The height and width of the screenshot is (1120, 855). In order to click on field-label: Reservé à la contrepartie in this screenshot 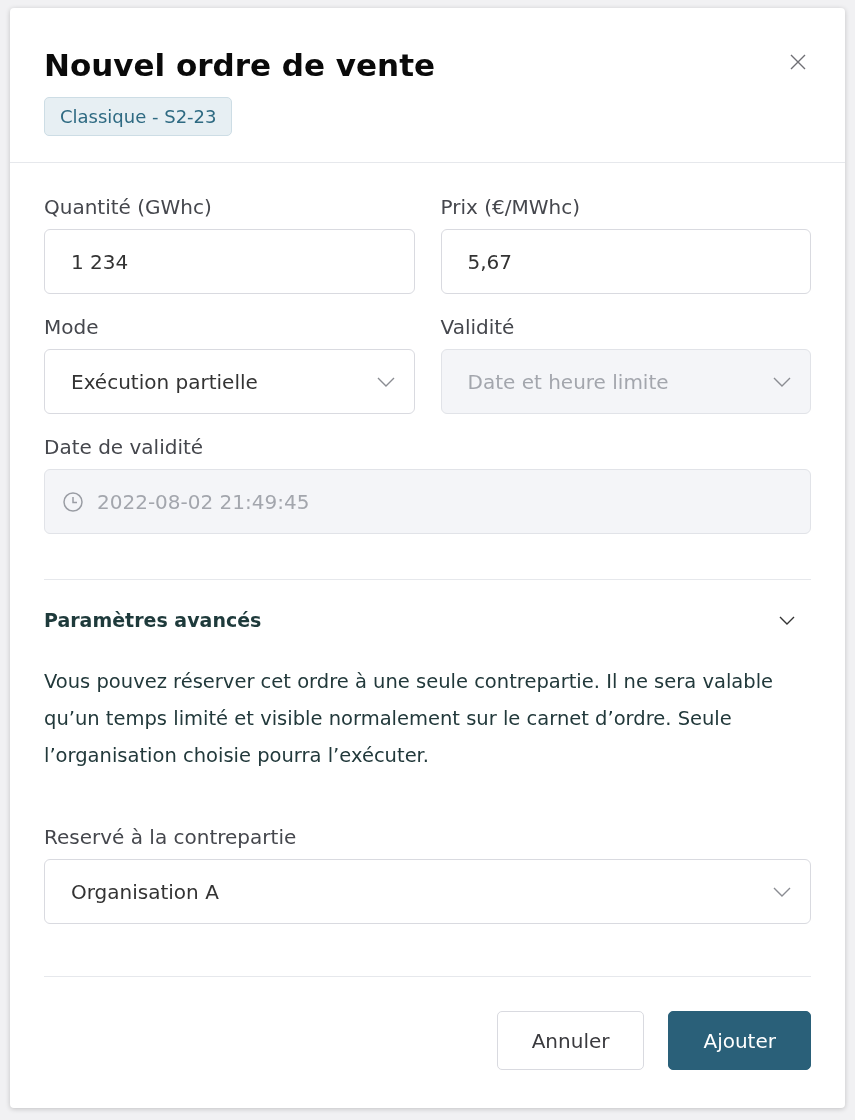, I will do `click(171, 837)`.